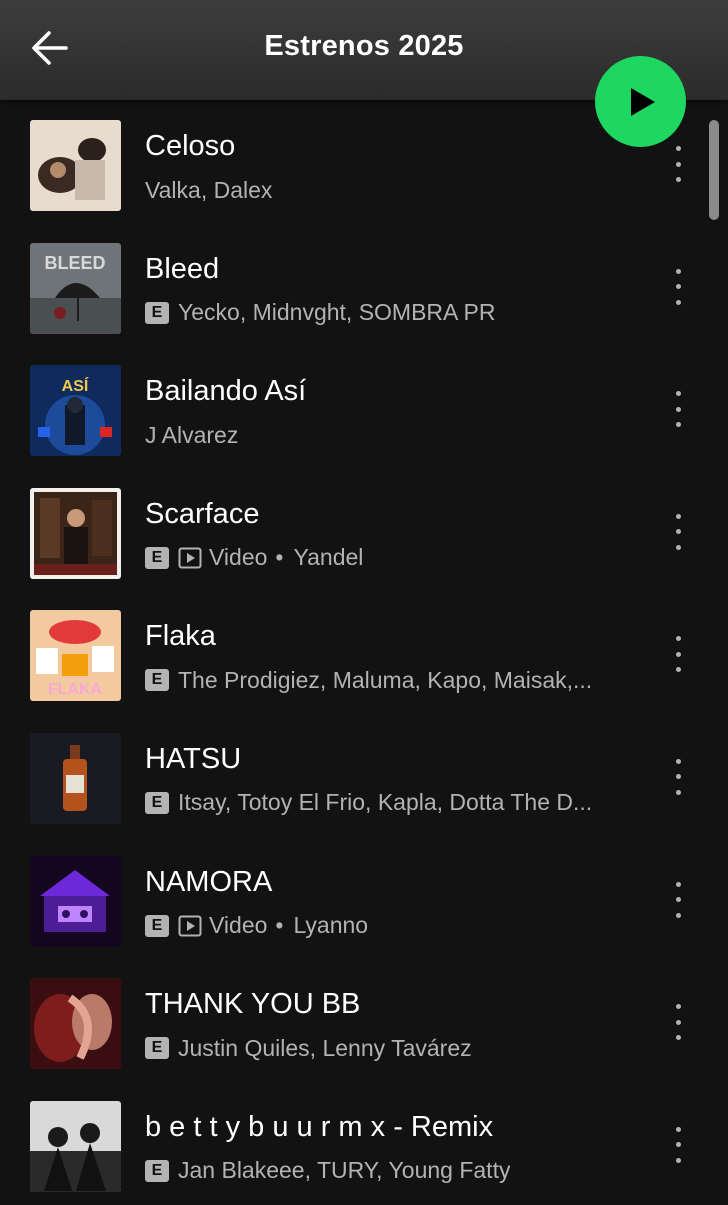 Image resolution: width=728 pixels, height=1205 pixels. What do you see at coordinates (180, 636) in the screenshot?
I see `track-title: Flaka` at bounding box center [180, 636].